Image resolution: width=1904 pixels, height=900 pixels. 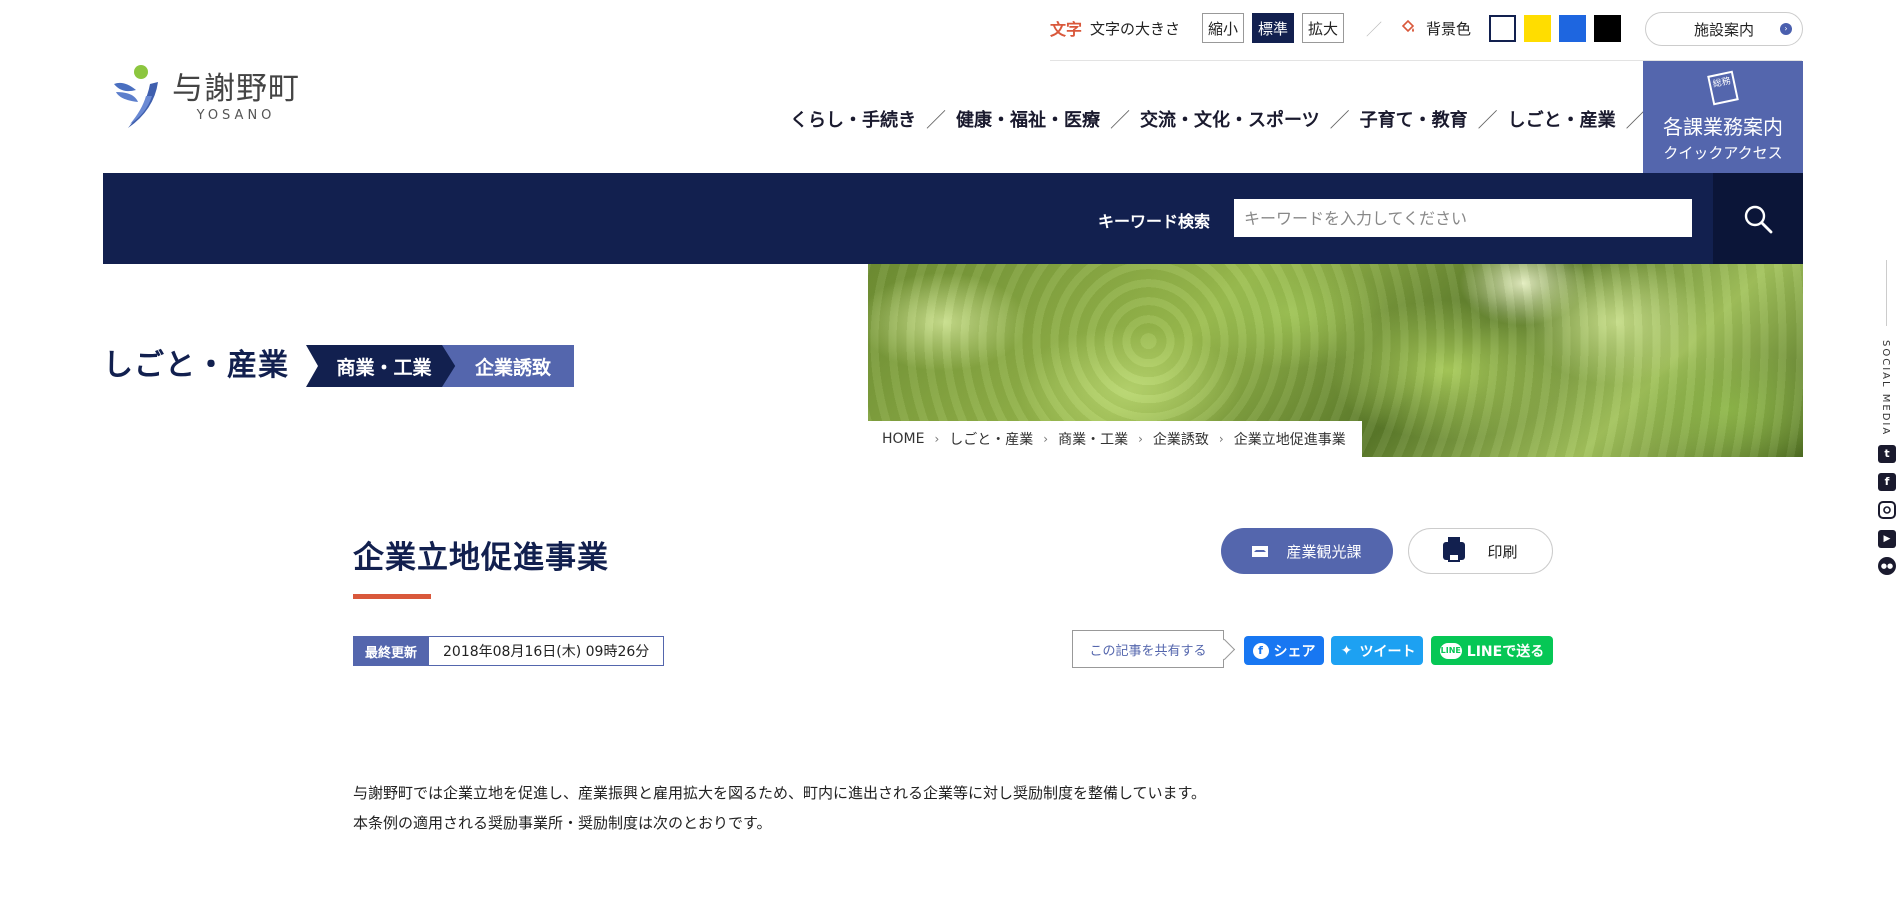 What do you see at coordinates (1538, 28) in the screenshot?
I see `bg-color-yellow-button` at bounding box center [1538, 28].